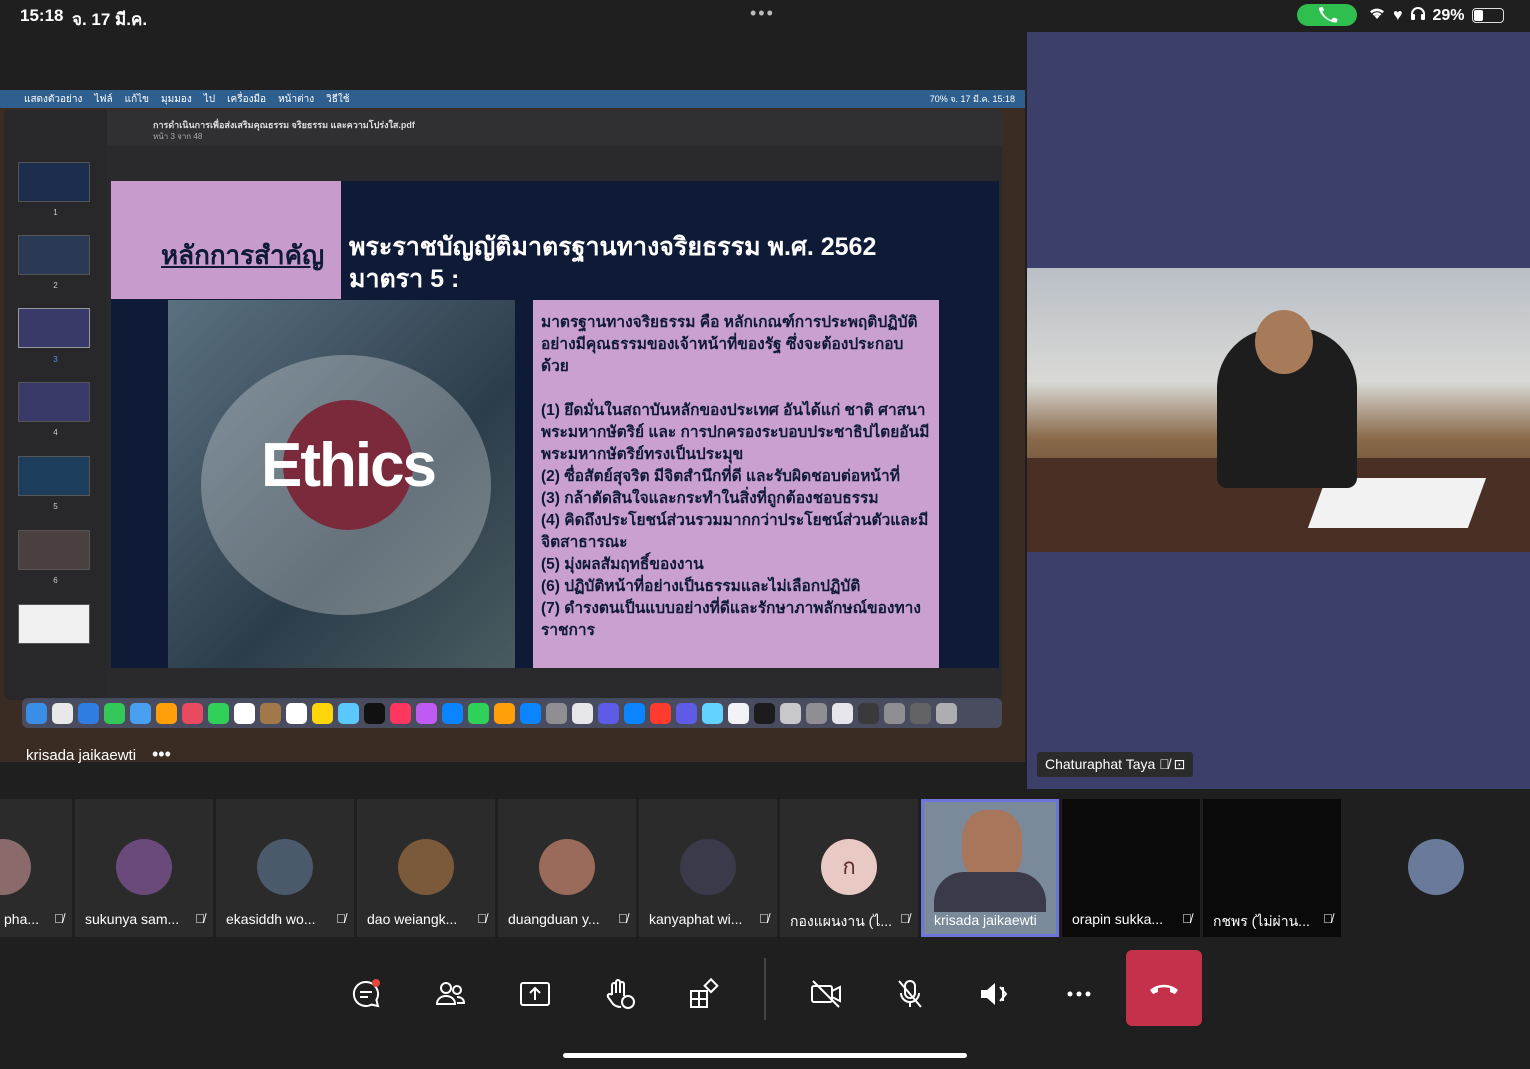 Image resolution: width=1530 pixels, height=1069 pixels. I want to click on participant-tile: kanyaphat wi... 🎙̸, so click(708, 868).